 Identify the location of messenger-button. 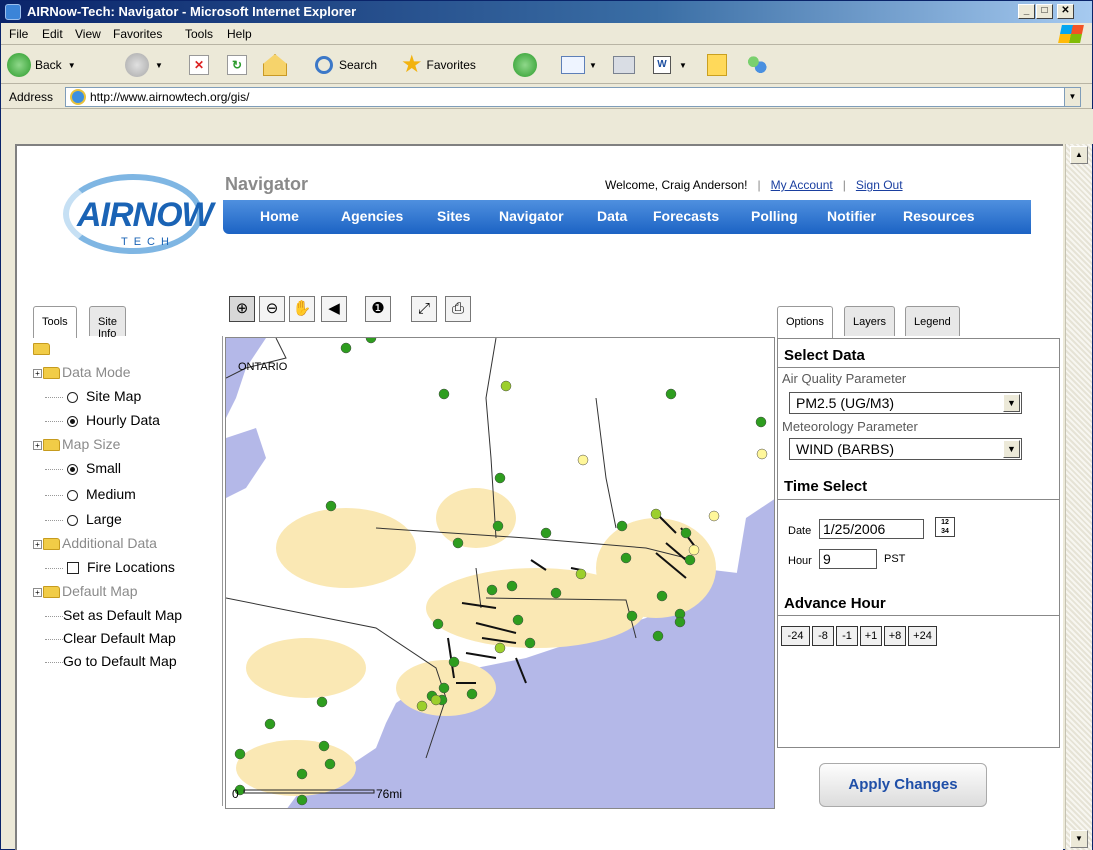
(757, 65).